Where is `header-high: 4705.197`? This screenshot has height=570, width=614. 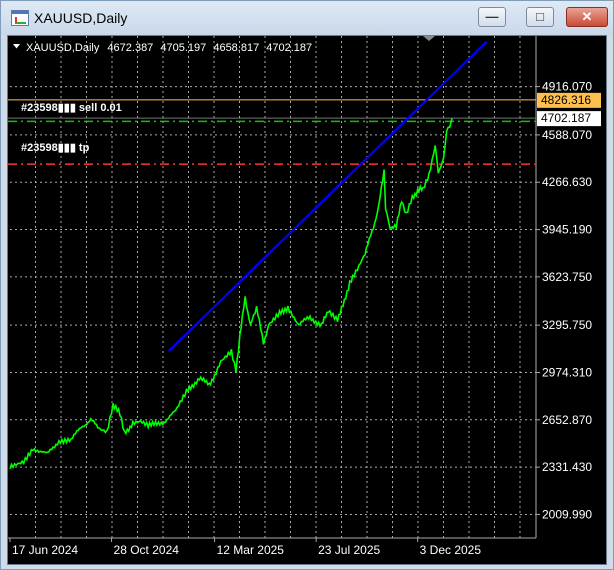 header-high: 4705.197 is located at coordinates (183, 48).